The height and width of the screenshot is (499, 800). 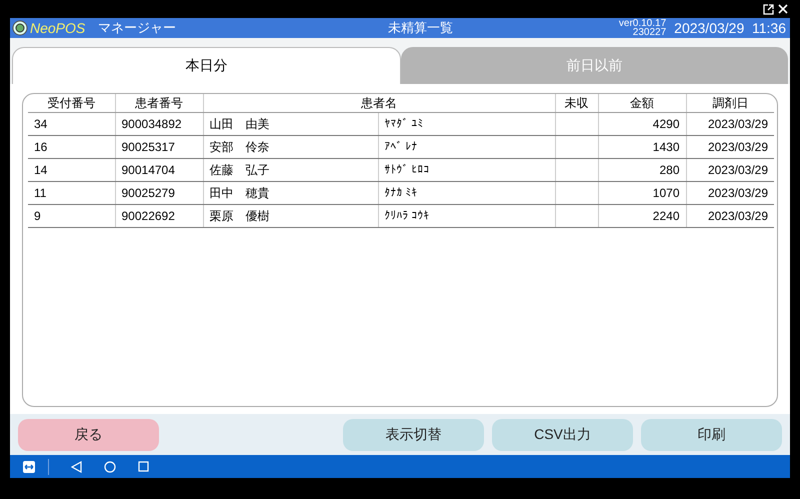 I want to click on column-header: 調剤日, so click(x=730, y=103).